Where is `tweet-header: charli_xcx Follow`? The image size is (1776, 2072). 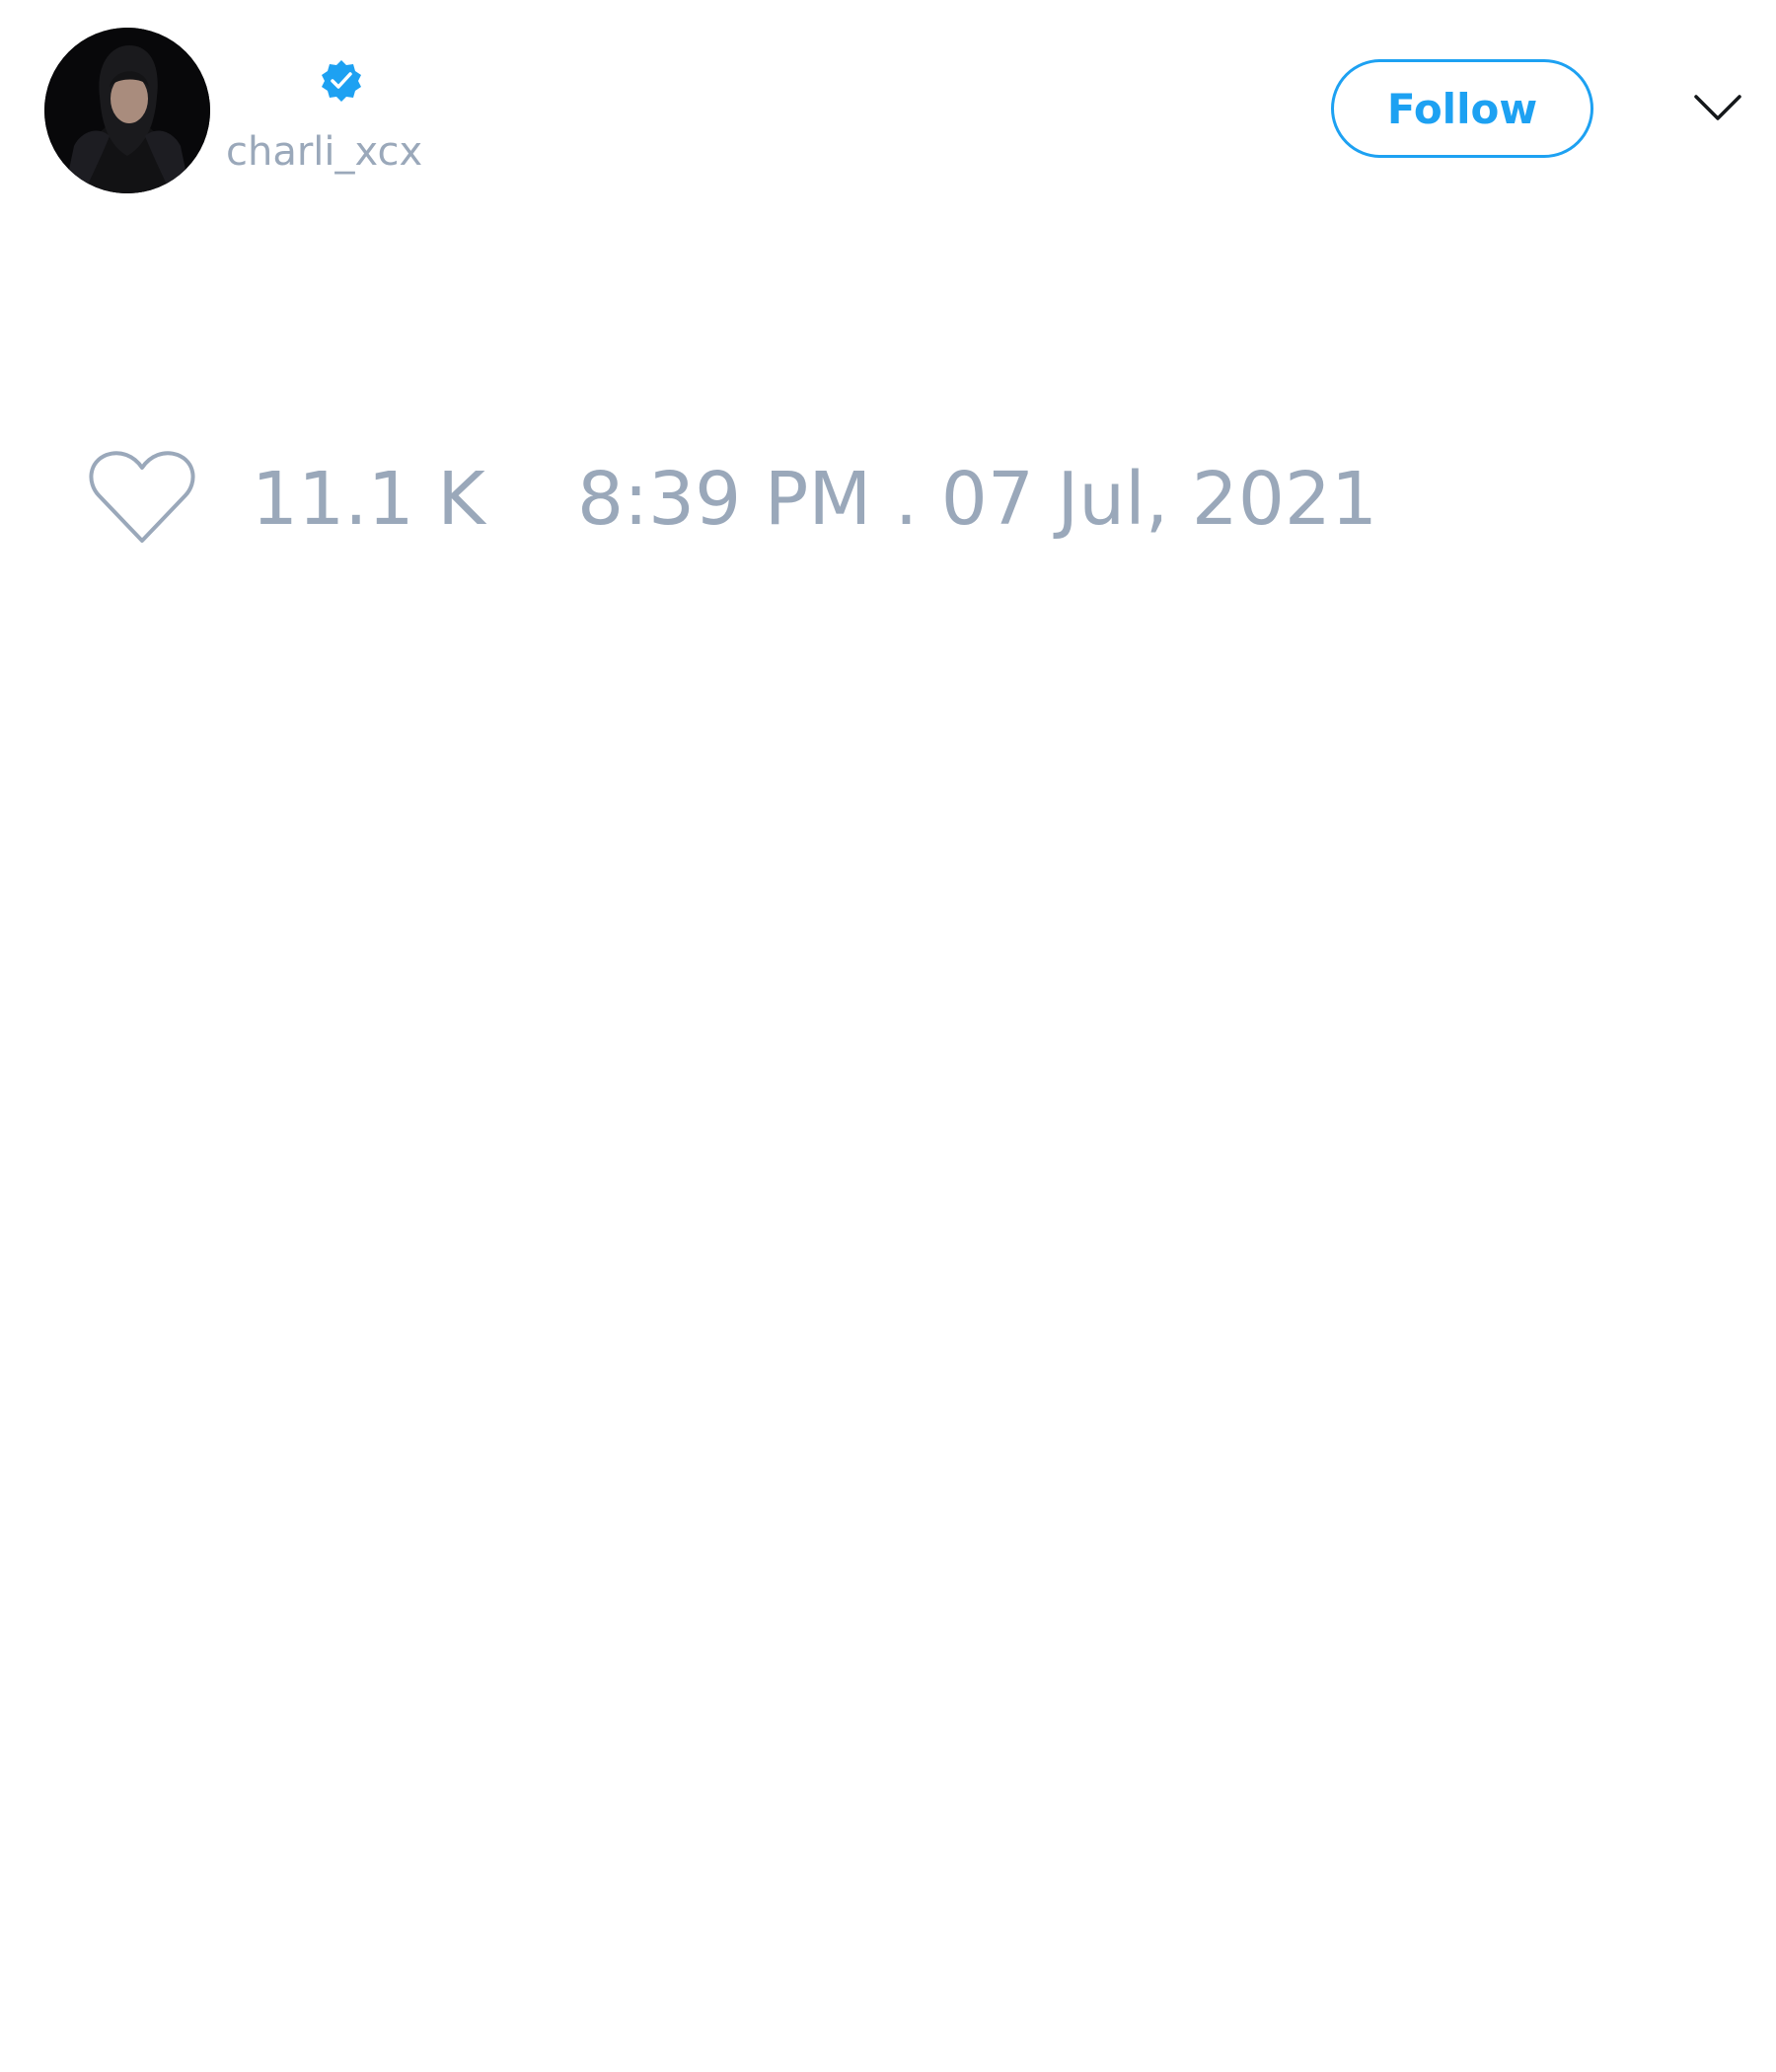 tweet-header: charli_xcx Follow is located at coordinates (888, 99).